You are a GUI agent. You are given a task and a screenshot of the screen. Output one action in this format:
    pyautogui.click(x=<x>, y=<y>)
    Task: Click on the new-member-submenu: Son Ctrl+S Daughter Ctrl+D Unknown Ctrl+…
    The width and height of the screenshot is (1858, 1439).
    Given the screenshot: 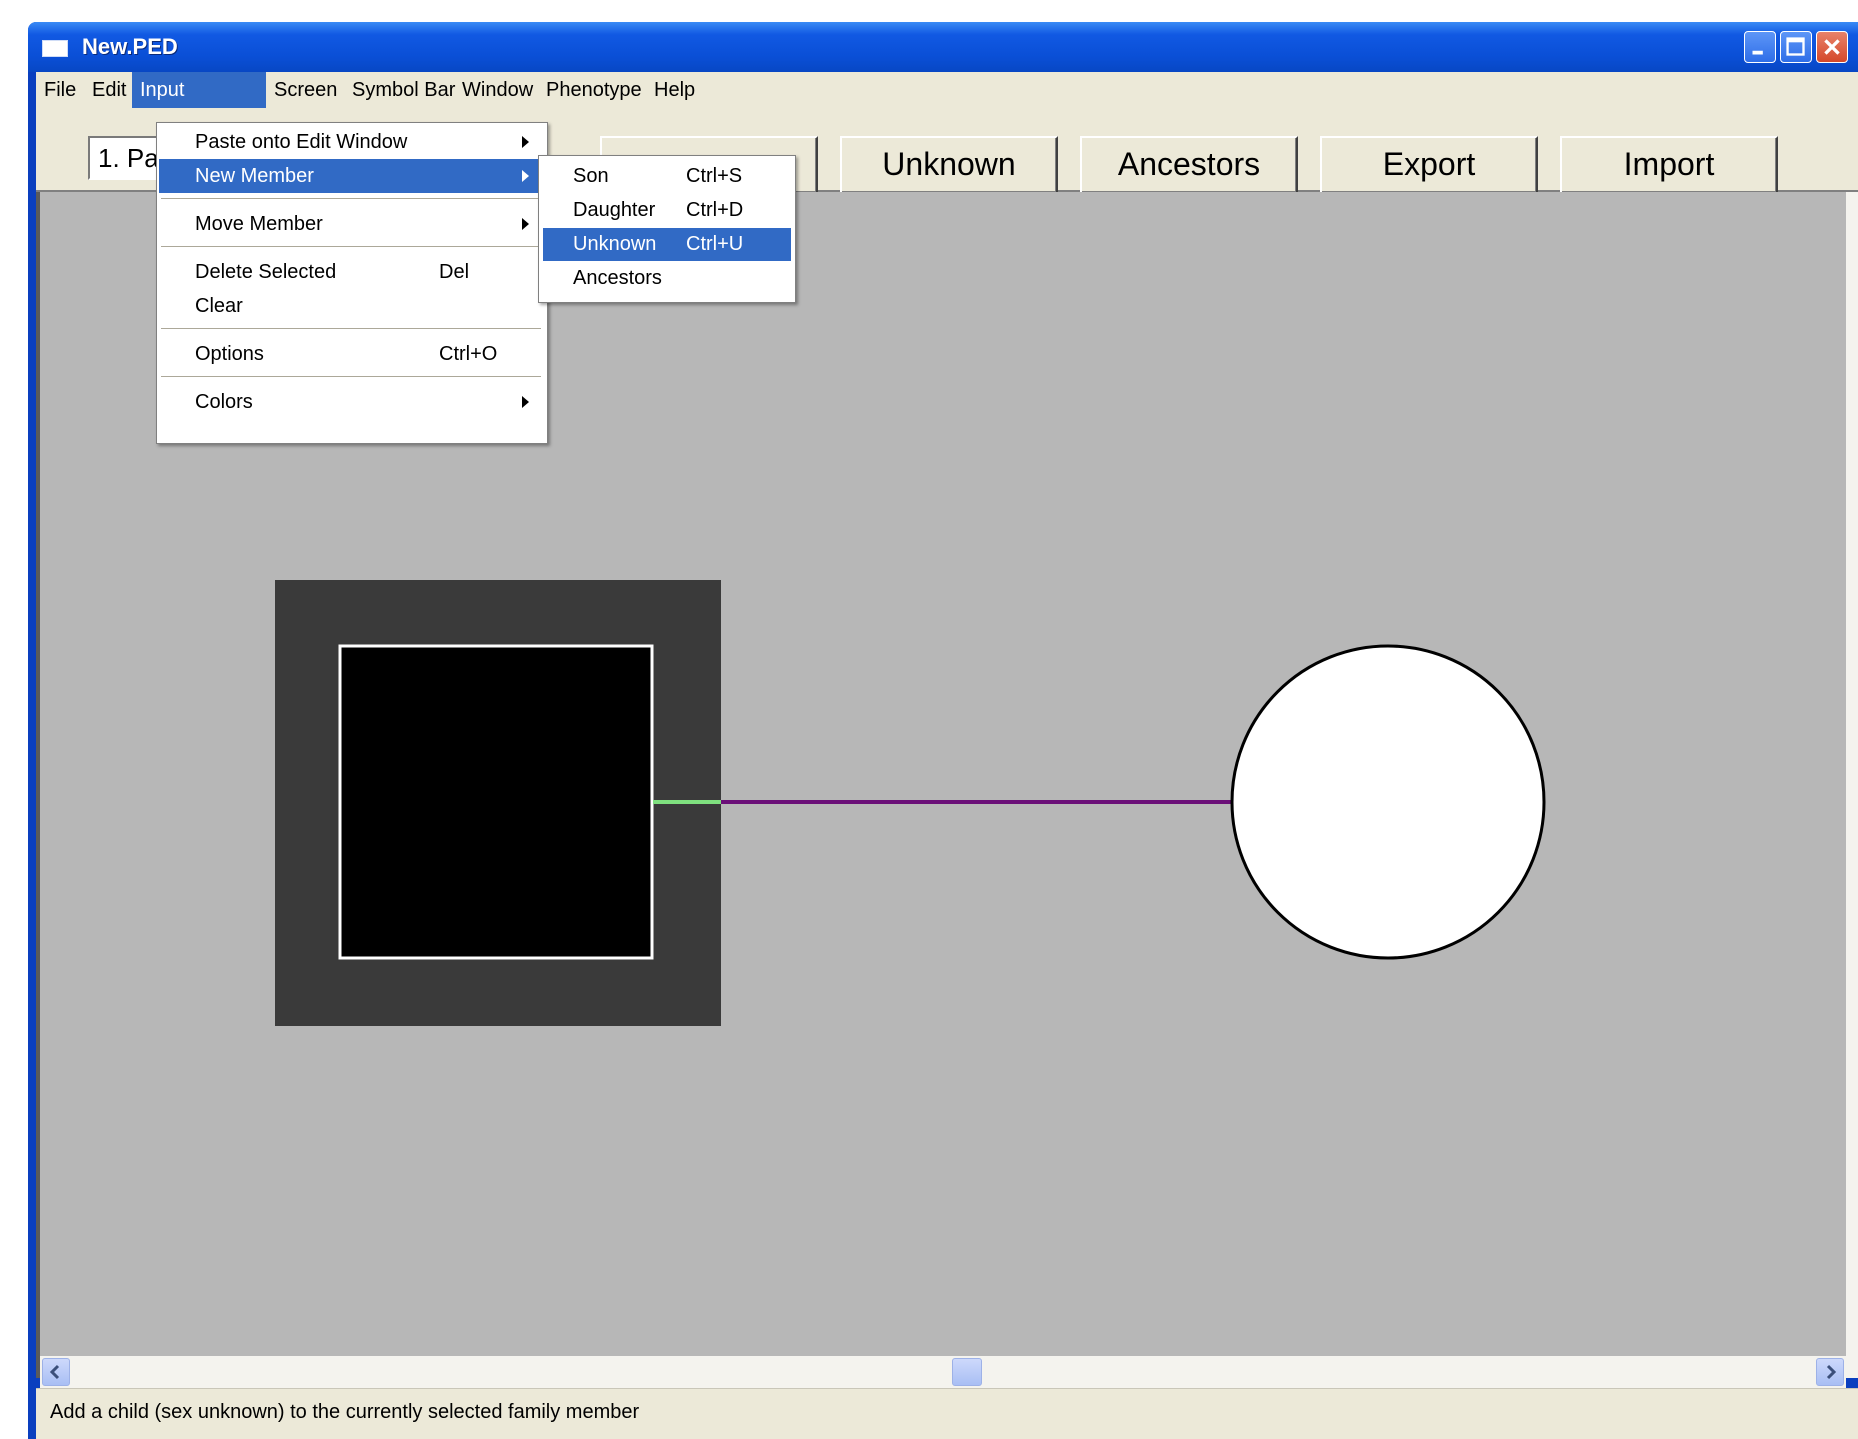 What is the action you would take?
    pyautogui.click(x=667, y=229)
    